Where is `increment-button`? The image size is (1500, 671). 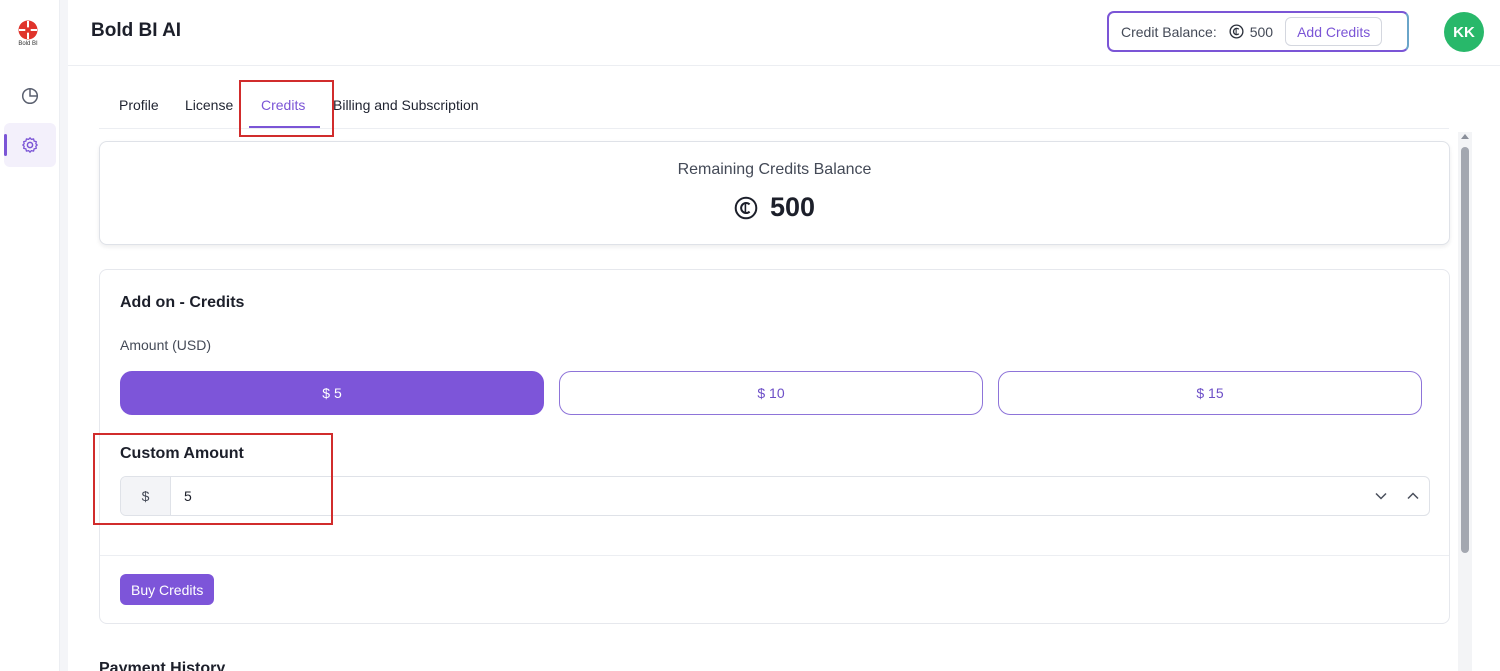 increment-button is located at coordinates (1413, 496).